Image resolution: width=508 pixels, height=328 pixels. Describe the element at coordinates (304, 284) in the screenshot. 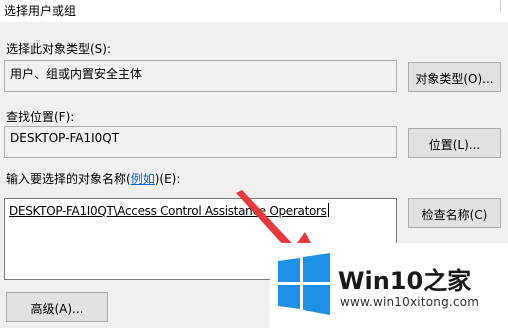

I see `windows-logo-icon` at that location.